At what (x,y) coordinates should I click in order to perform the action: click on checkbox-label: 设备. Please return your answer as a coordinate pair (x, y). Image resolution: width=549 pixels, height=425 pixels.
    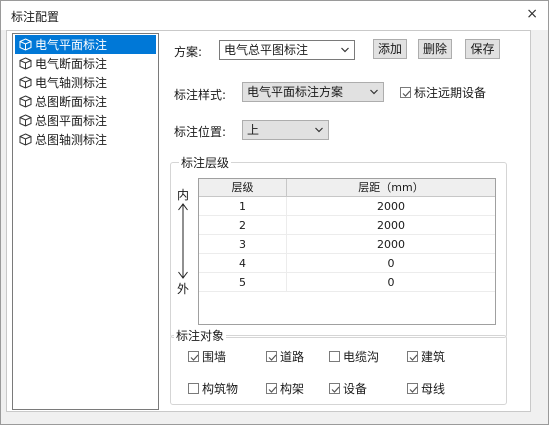
    Looking at the image, I should click on (355, 388).